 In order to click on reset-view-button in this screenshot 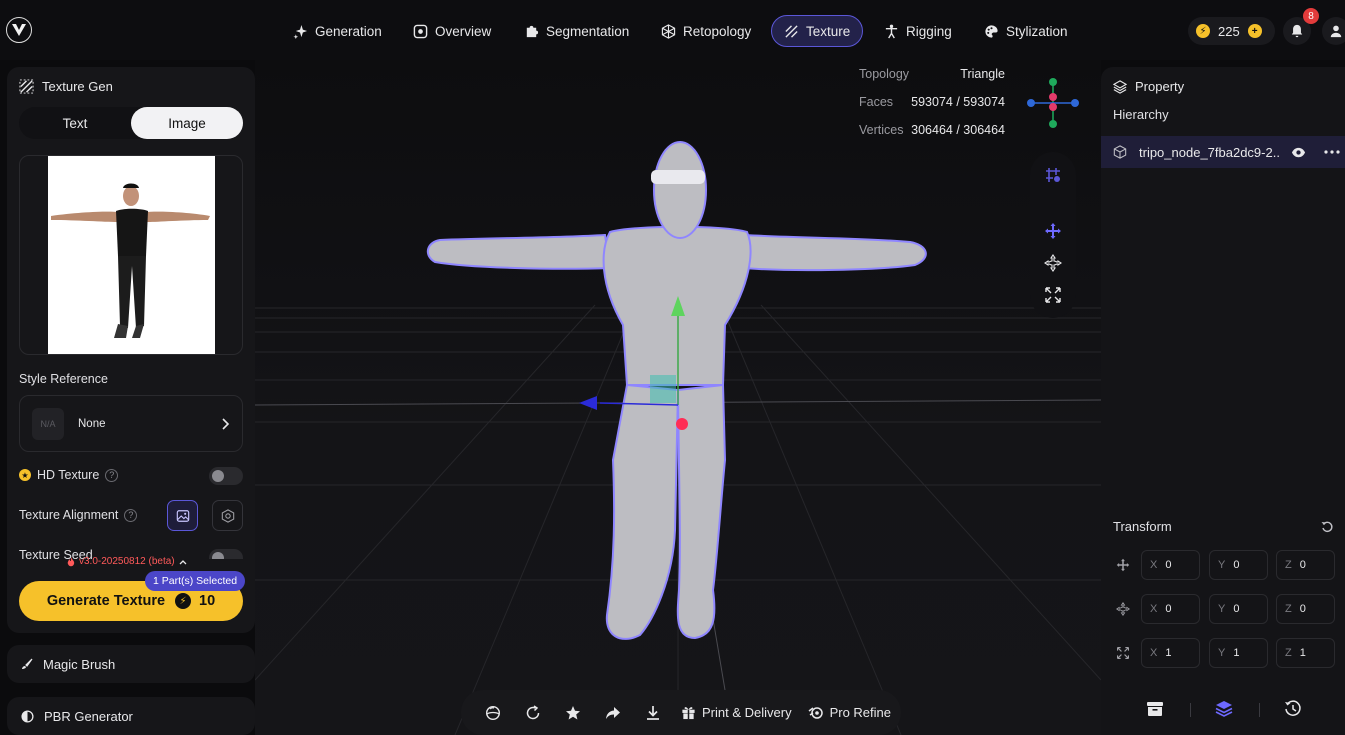, I will do `click(533, 712)`.